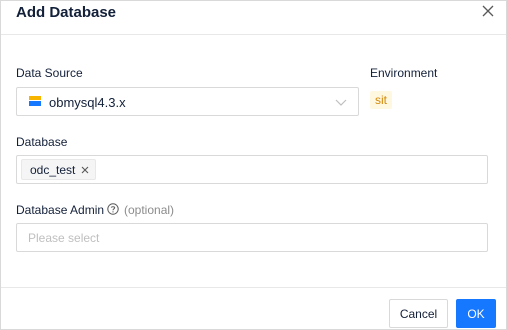  What do you see at coordinates (341, 102) in the screenshot?
I see `chevron-down-icon` at bounding box center [341, 102].